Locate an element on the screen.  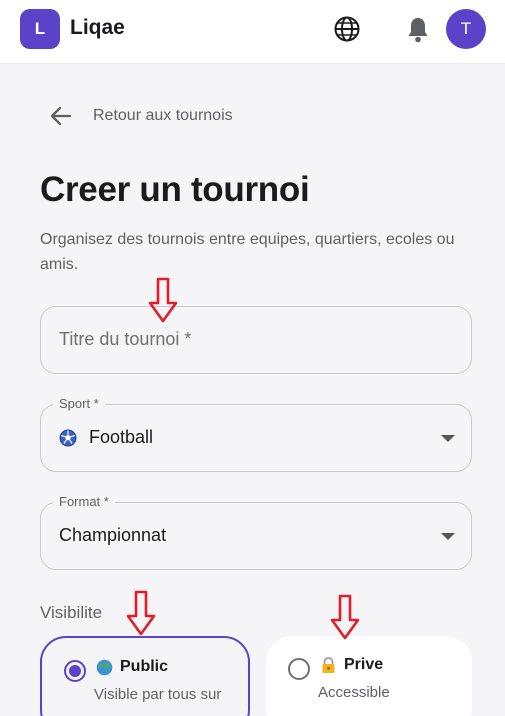
app-logo: L is located at coordinates (40, 29).